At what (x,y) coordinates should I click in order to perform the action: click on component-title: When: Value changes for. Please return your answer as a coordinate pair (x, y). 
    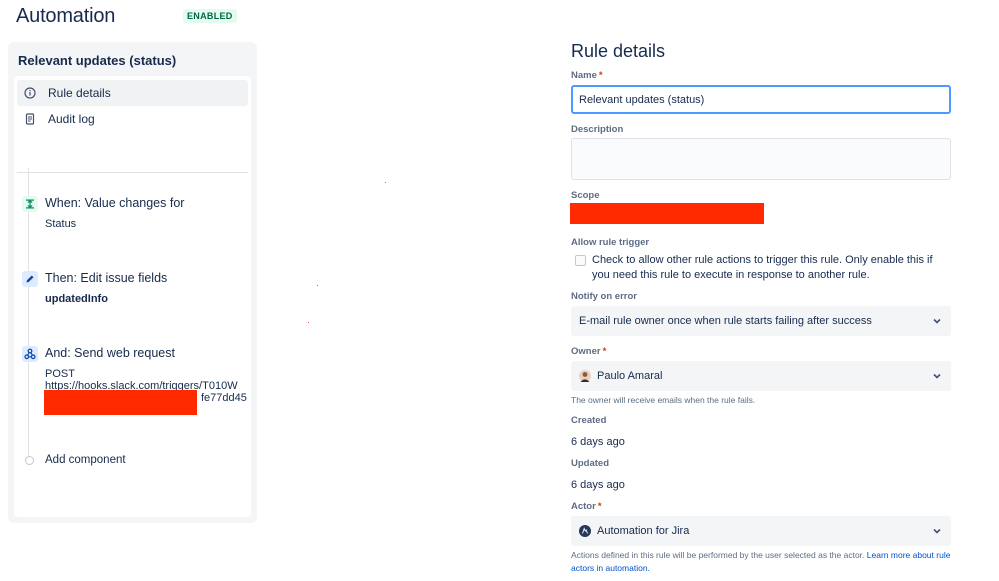
    Looking at the image, I should click on (115, 203).